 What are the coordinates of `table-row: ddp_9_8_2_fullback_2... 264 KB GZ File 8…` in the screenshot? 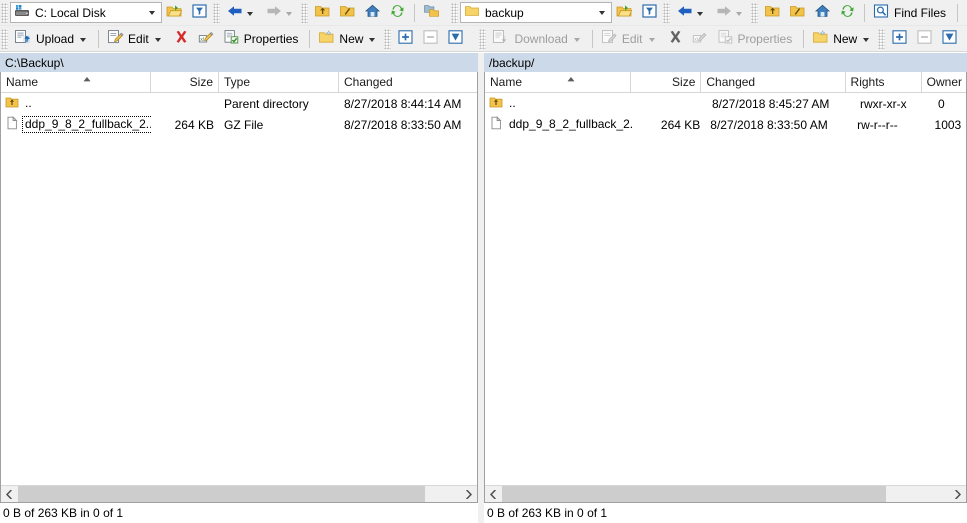 It's located at (239, 124).